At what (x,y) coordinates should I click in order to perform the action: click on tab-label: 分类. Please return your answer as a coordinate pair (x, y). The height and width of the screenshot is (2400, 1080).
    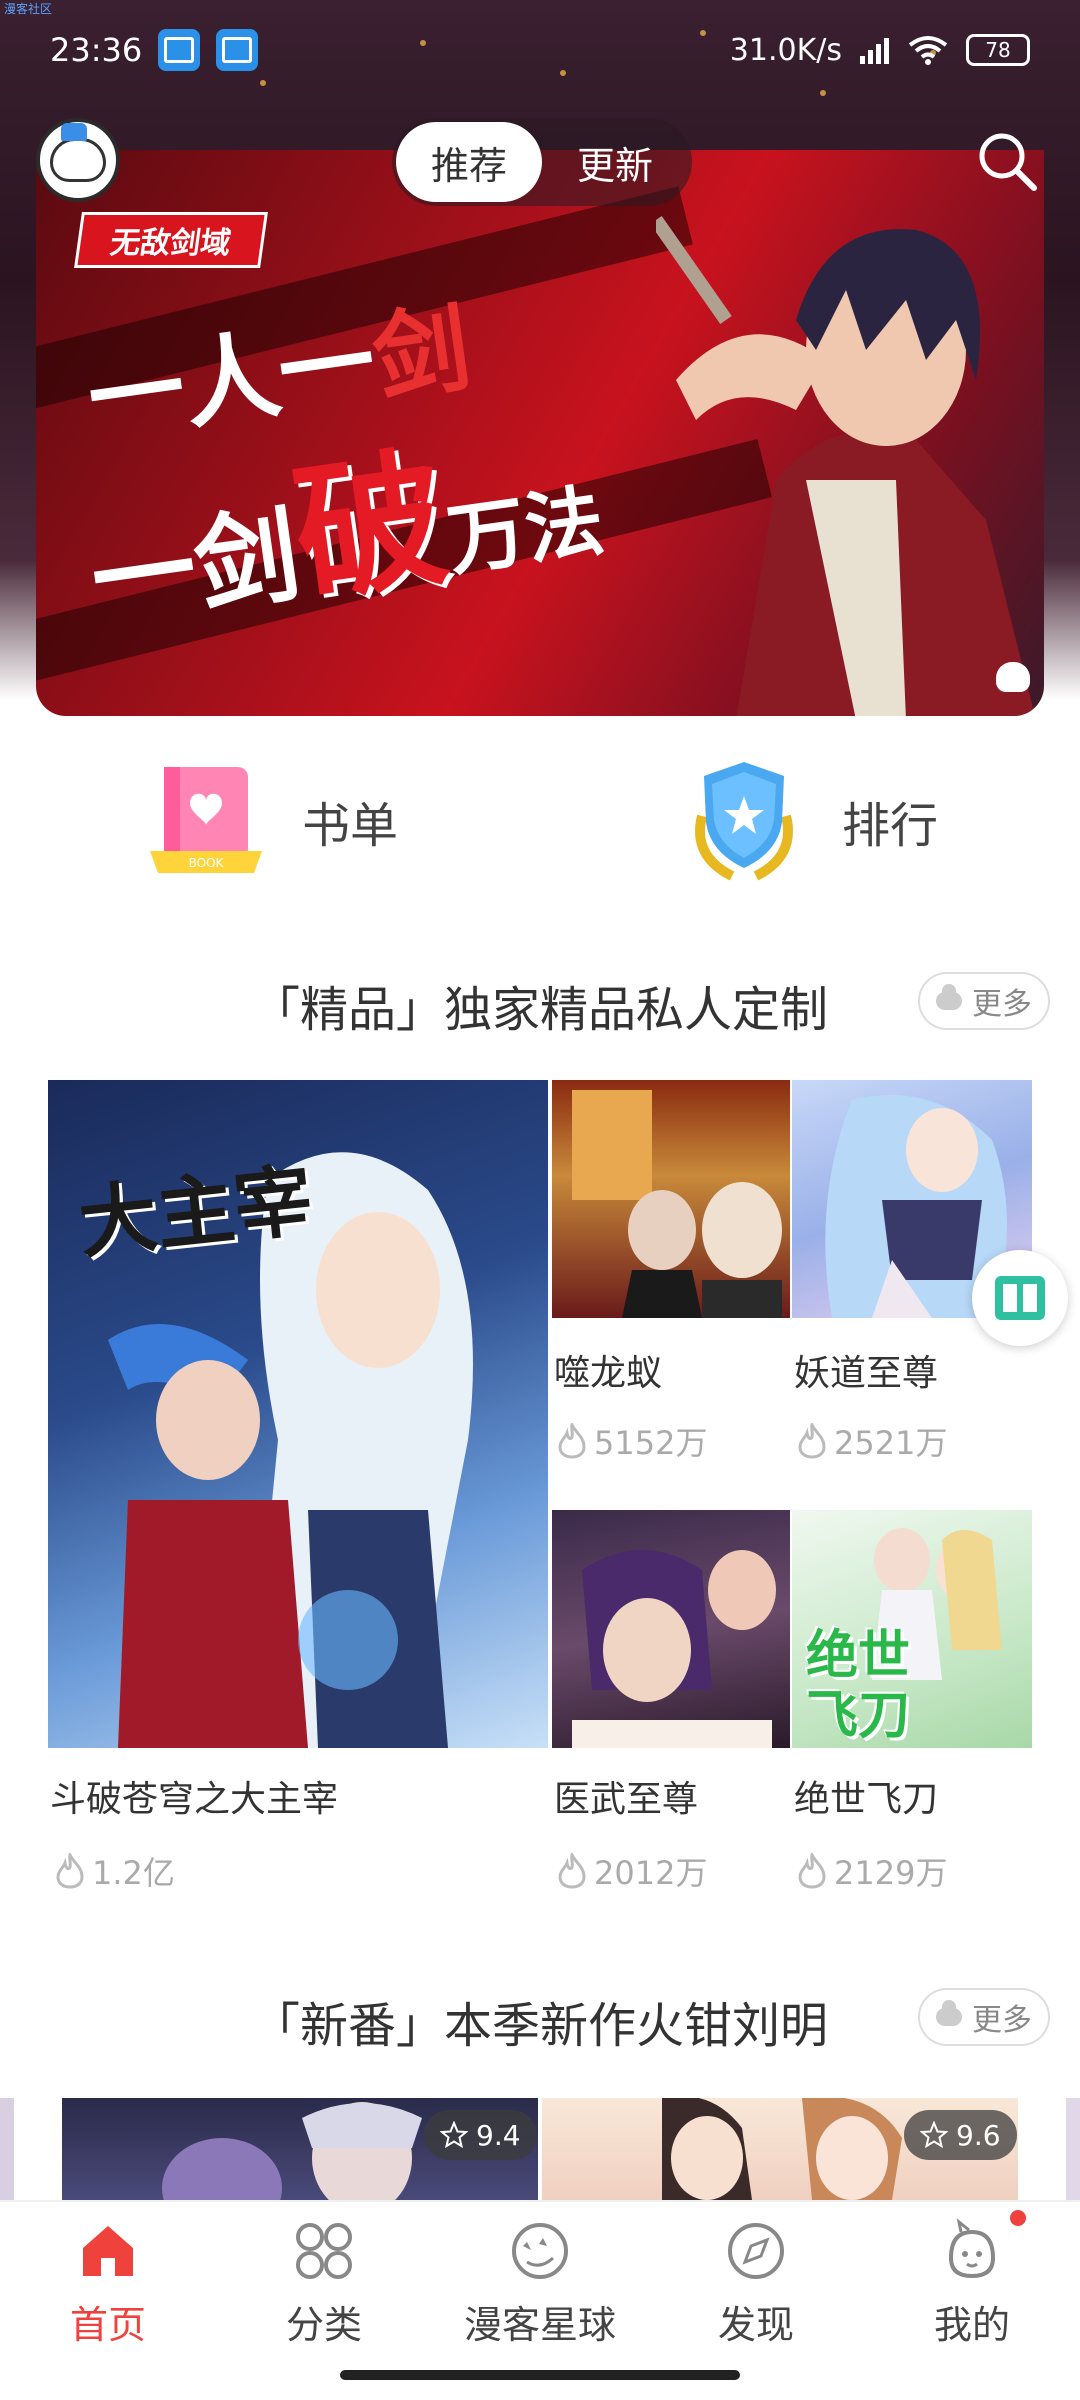
    Looking at the image, I should click on (323, 2325).